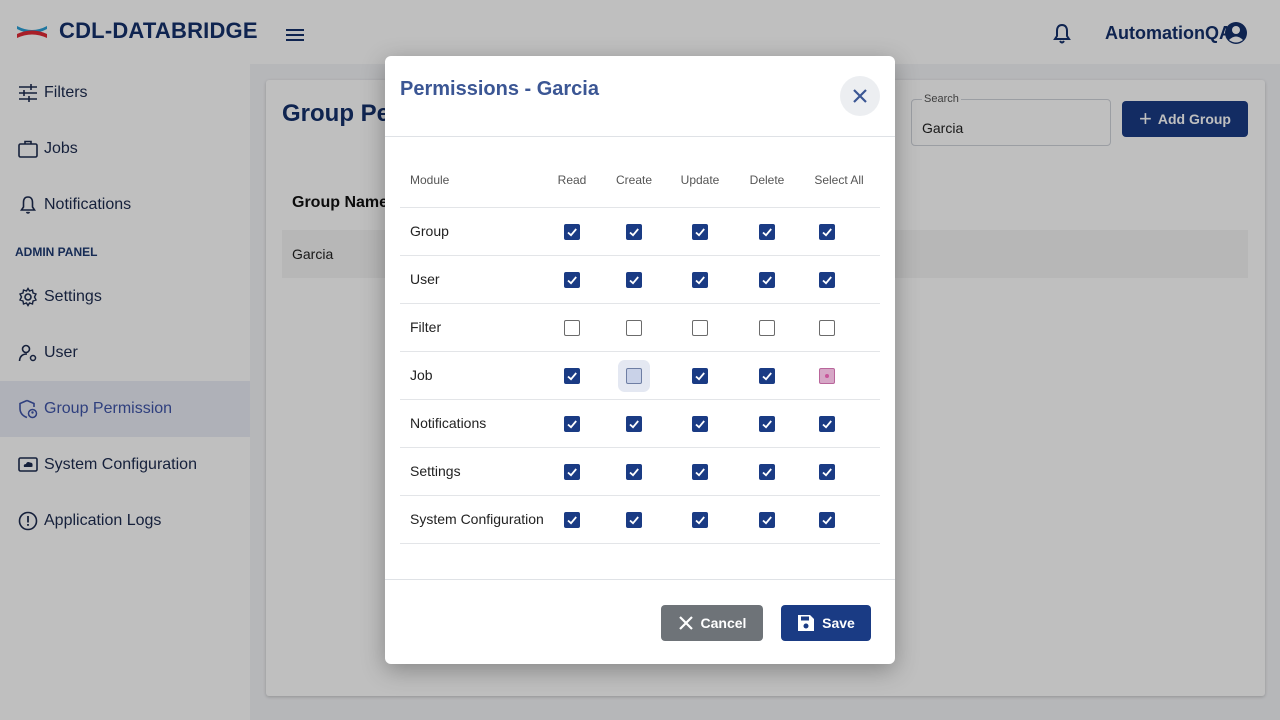  Describe the element at coordinates (435, 471) in the screenshot. I see `module-name: Settings` at that location.